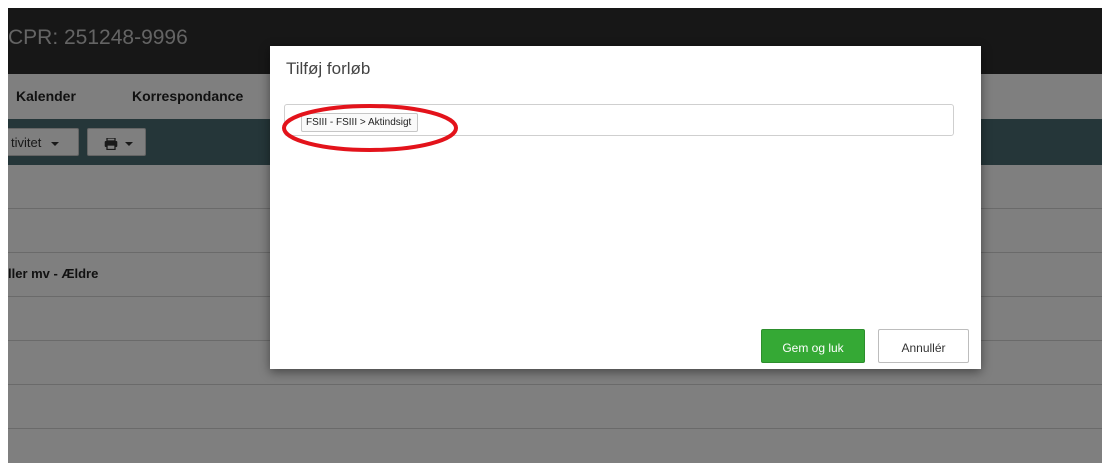 Image resolution: width=1102 pixels, height=463 pixels. Describe the element at coordinates (923, 346) in the screenshot. I see `cancel-button: Annullér` at that location.